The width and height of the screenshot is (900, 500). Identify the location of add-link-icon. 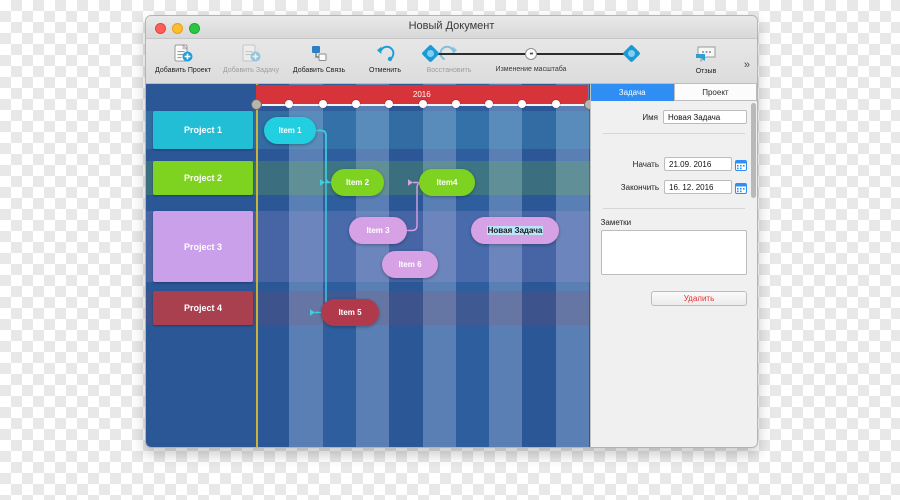
(319, 54).